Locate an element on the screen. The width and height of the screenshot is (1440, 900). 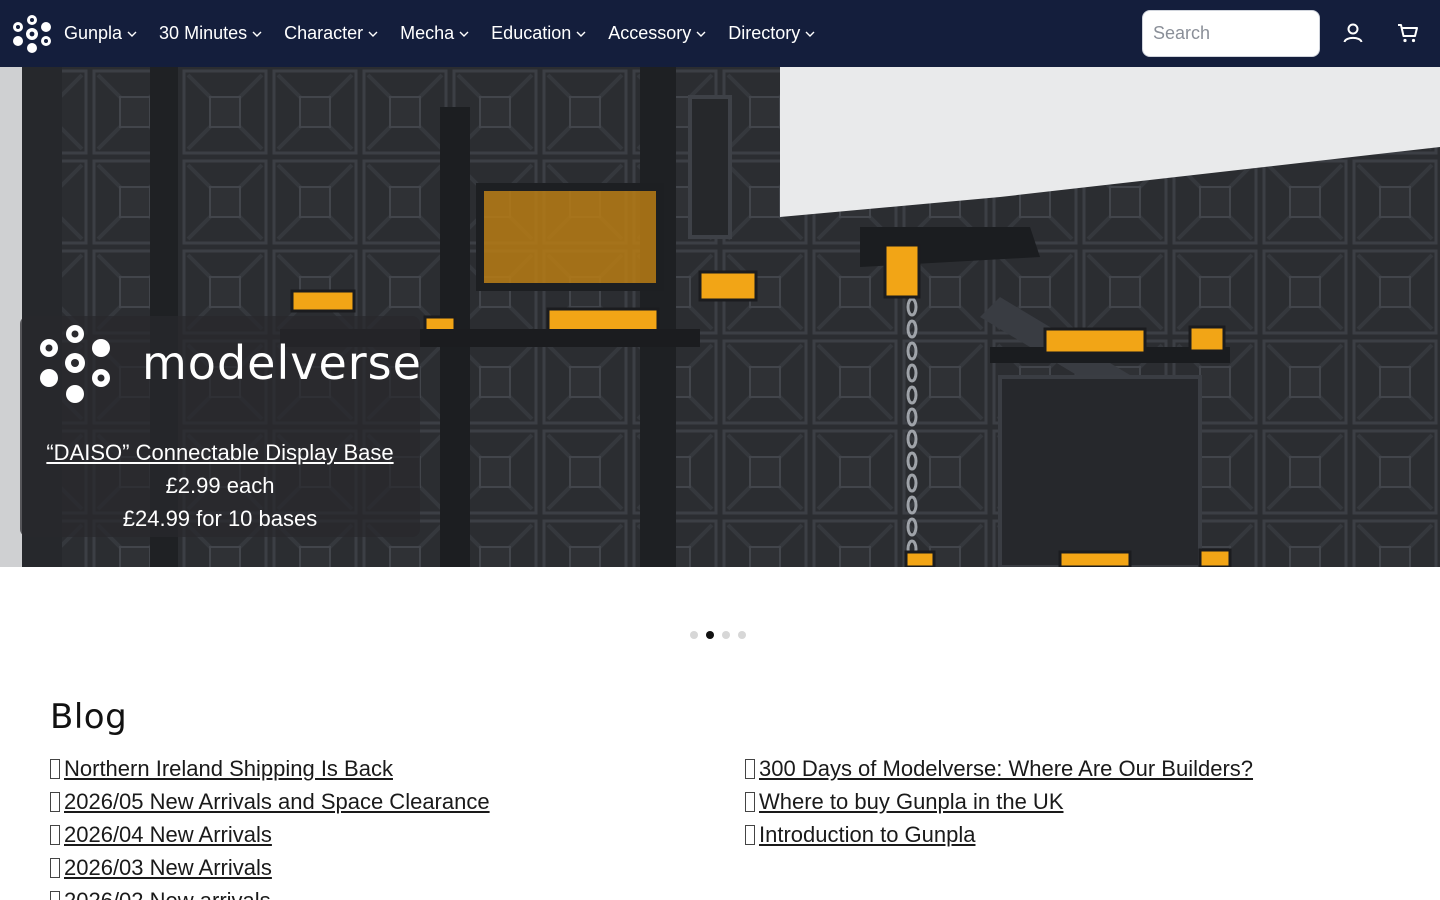
nav-item-30-minutes: 30 Minutes is located at coordinates (210, 33).